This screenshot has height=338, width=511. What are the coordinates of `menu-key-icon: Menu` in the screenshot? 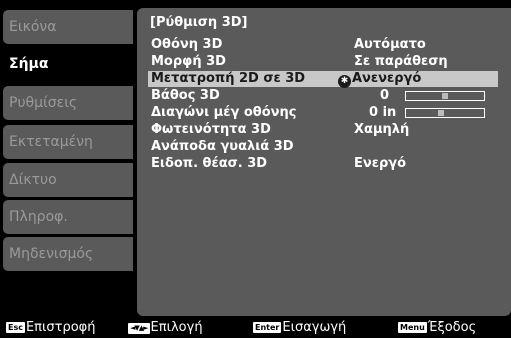 It's located at (412, 327).